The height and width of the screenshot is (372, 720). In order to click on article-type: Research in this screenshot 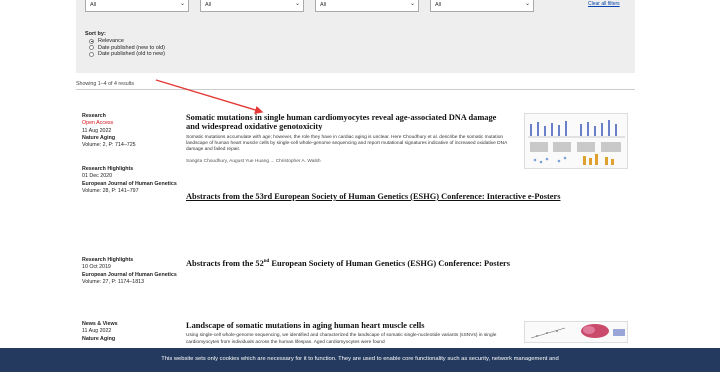, I will do `click(94, 116)`.